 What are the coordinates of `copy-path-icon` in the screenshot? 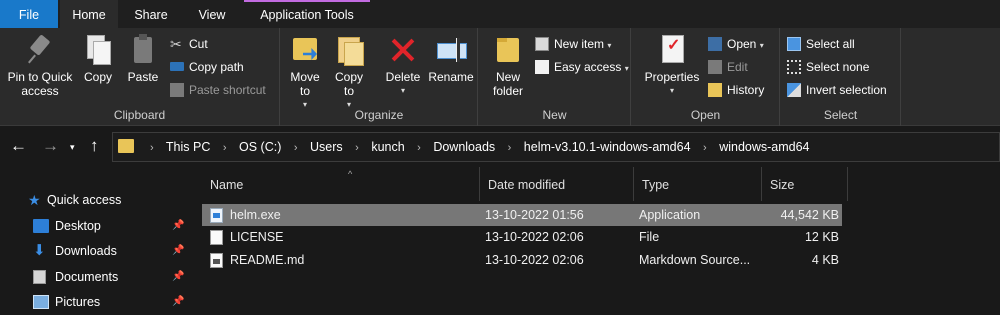 It's located at (177, 66).